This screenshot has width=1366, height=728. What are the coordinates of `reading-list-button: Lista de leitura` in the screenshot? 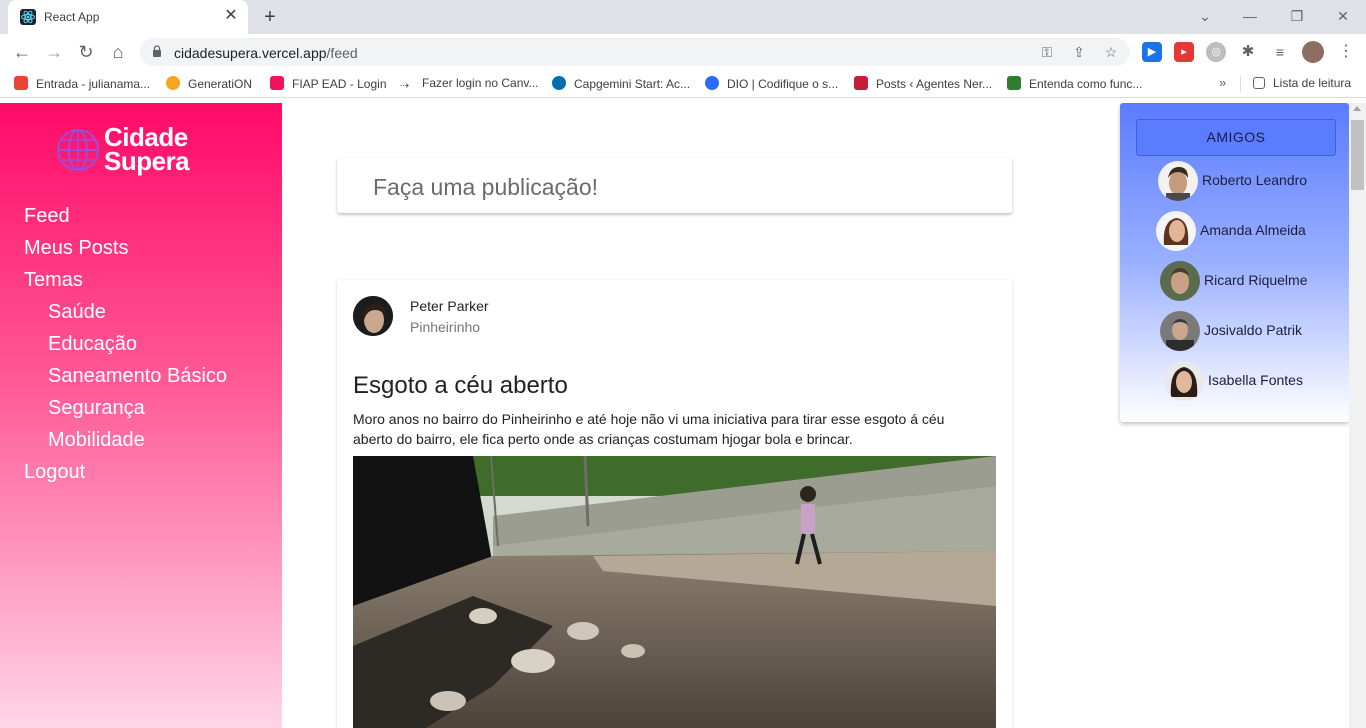 It's located at (1302, 84).